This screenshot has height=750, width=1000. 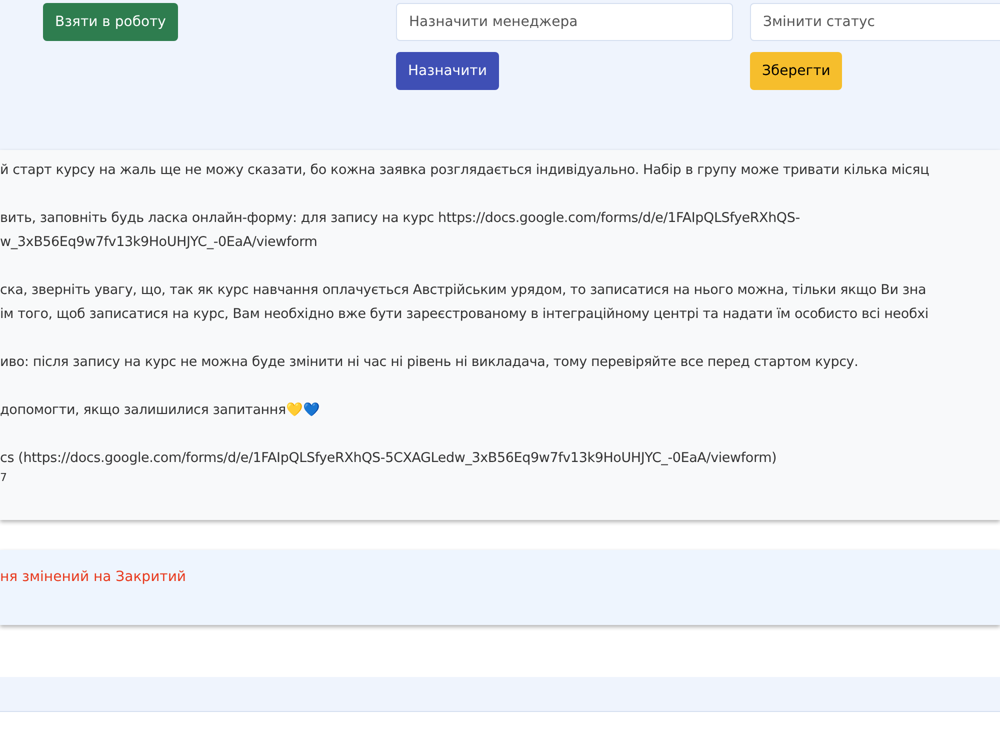 What do you see at coordinates (110, 22) in the screenshot?
I see `take-button: Взяти в роботу` at bounding box center [110, 22].